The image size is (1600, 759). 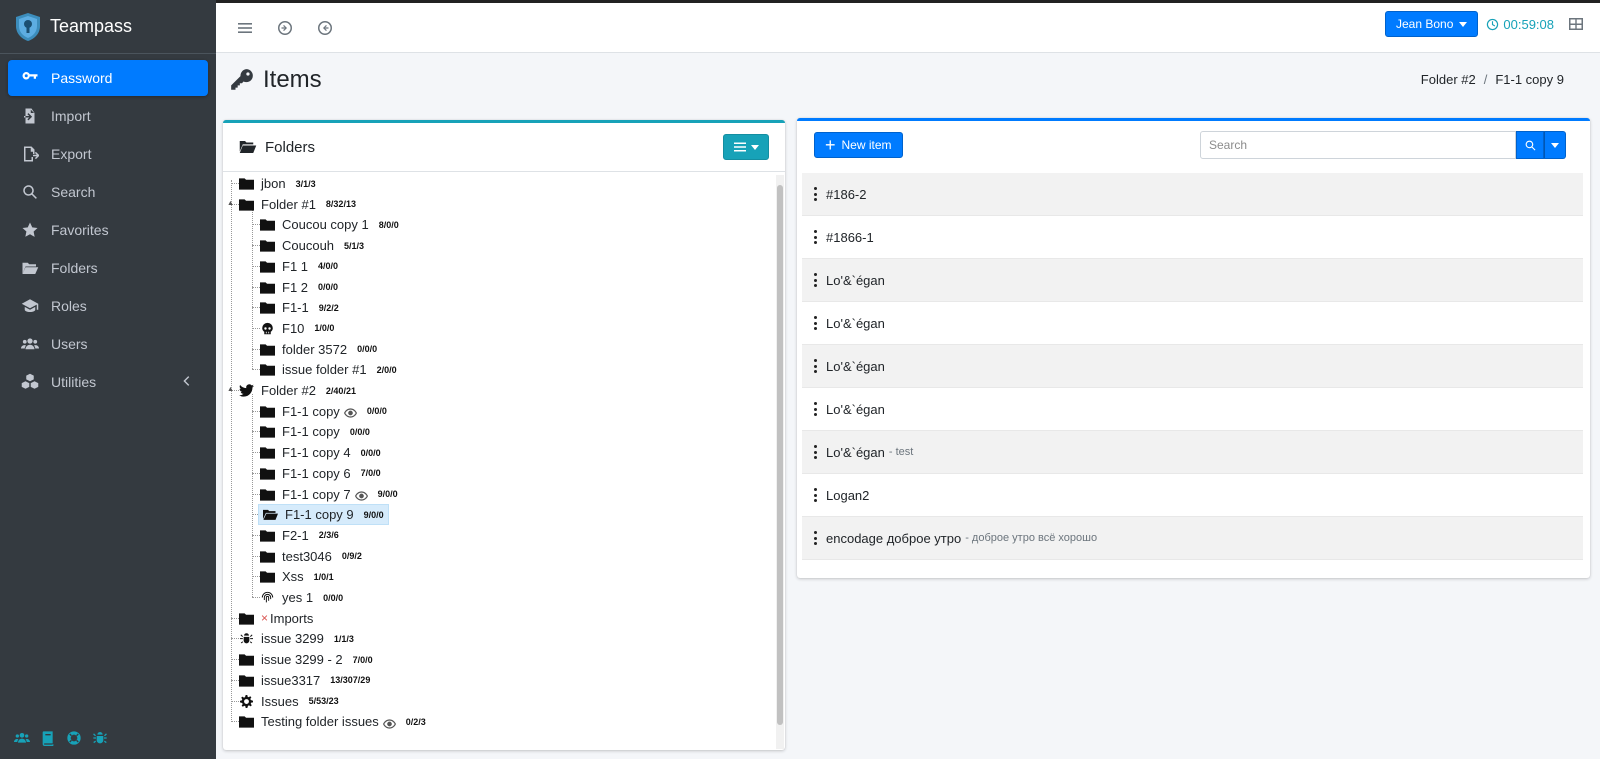 What do you see at coordinates (1520, 24) in the screenshot?
I see `session-timer: 00:59:08` at bounding box center [1520, 24].